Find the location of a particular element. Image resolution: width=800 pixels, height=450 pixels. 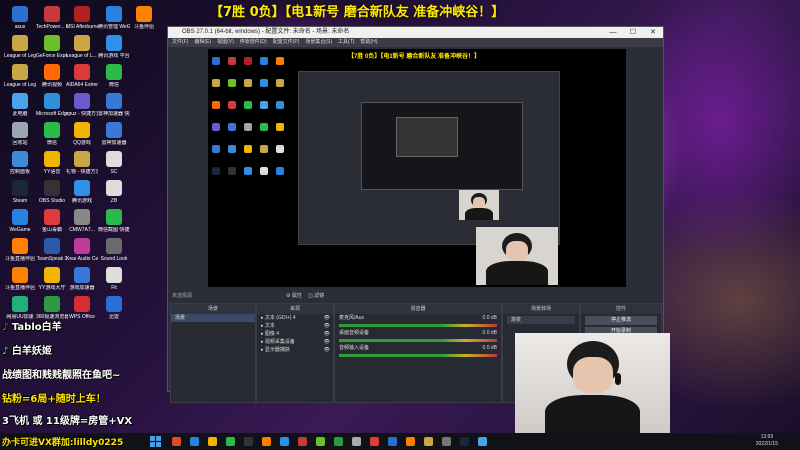

desktop-icon: YY语音 is located at coordinates (52, 163).